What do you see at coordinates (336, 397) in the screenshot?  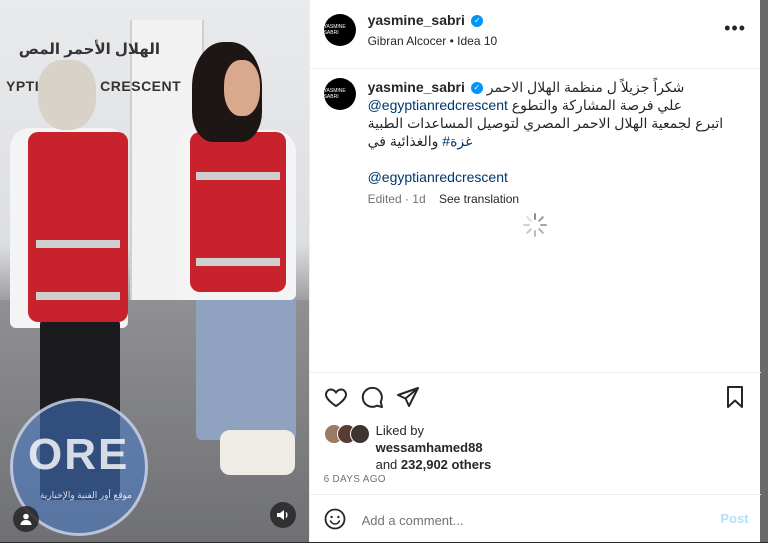 I see `heart-icon` at bounding box center [336, 397].